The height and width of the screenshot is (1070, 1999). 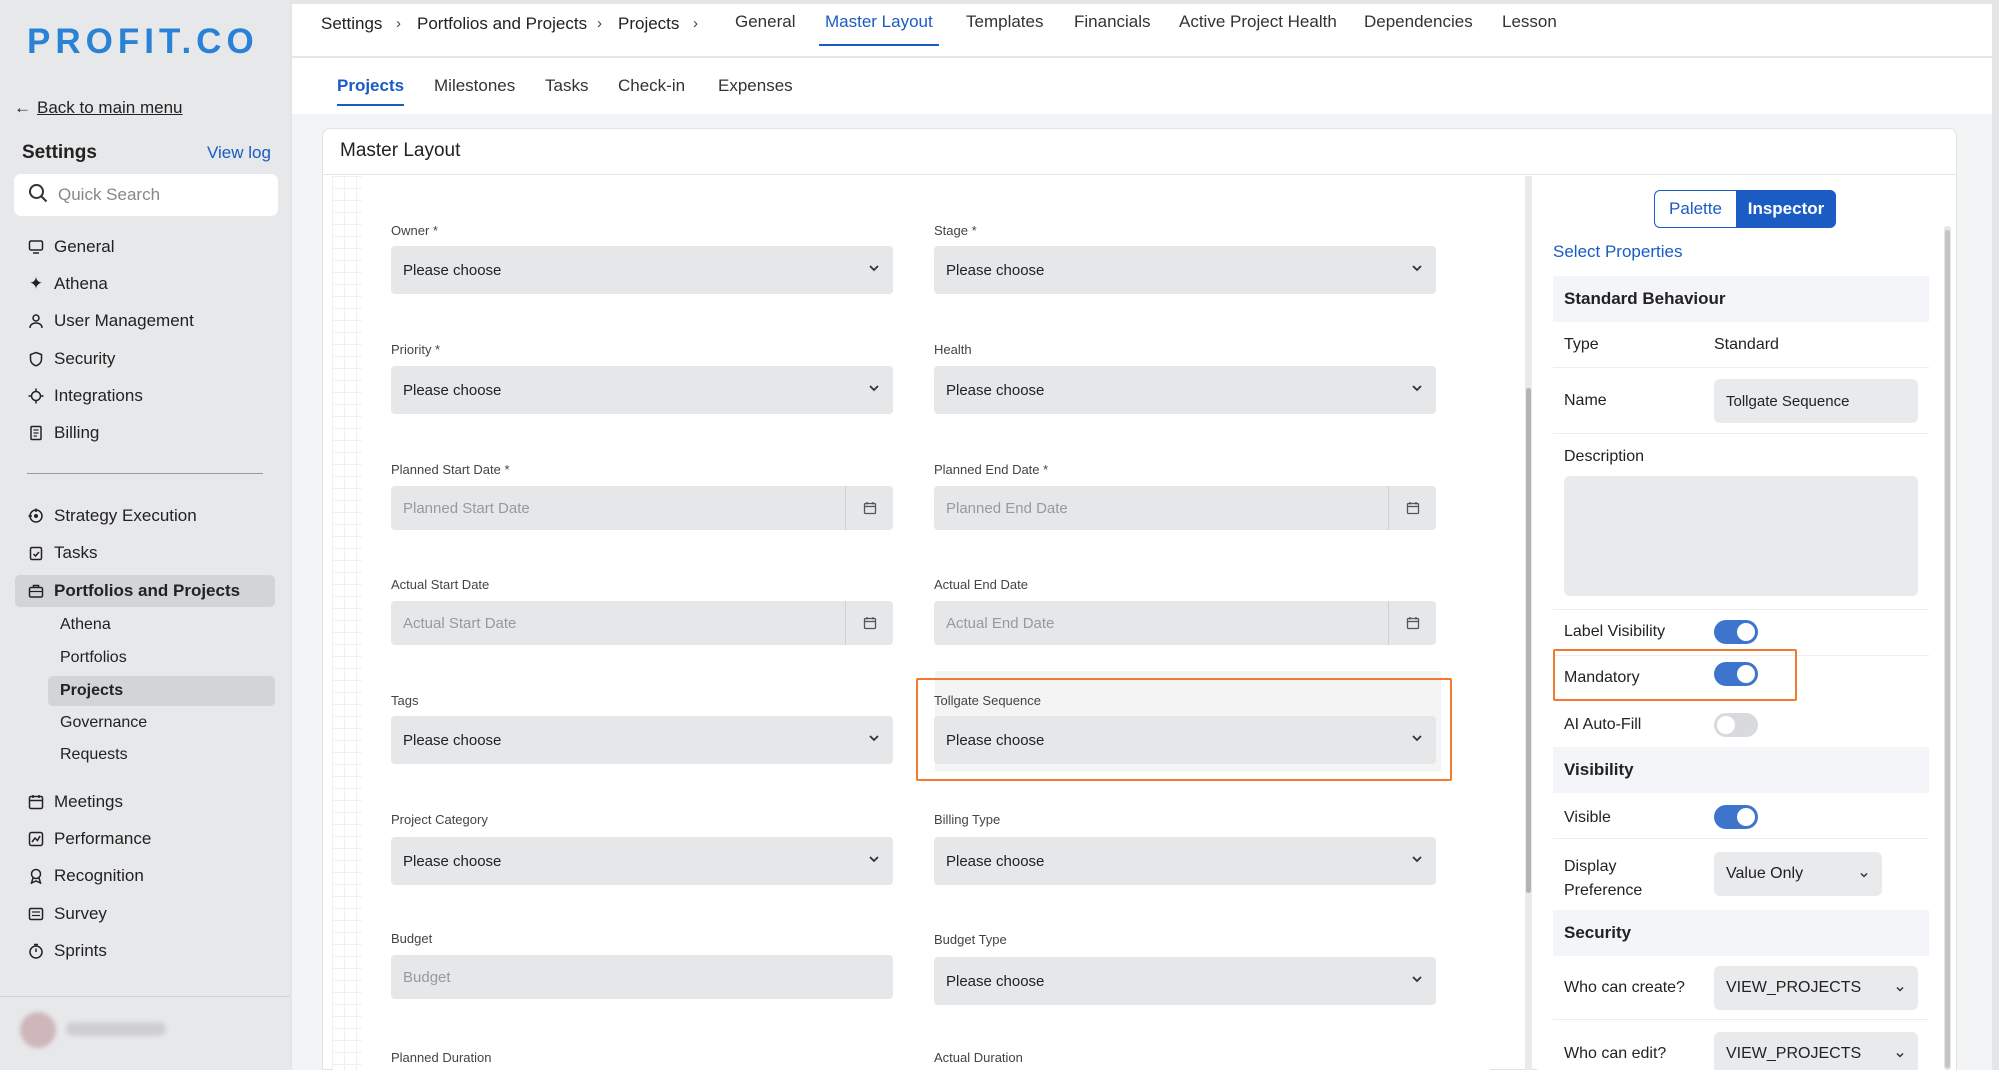 I want to click on sidebar-item-general: General, so click(x=71, y=247).